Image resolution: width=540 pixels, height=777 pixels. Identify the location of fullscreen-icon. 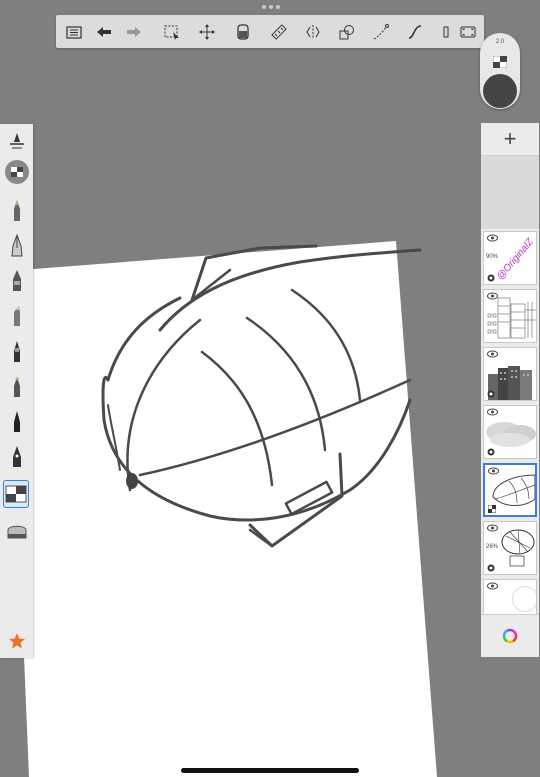
(468, 31).